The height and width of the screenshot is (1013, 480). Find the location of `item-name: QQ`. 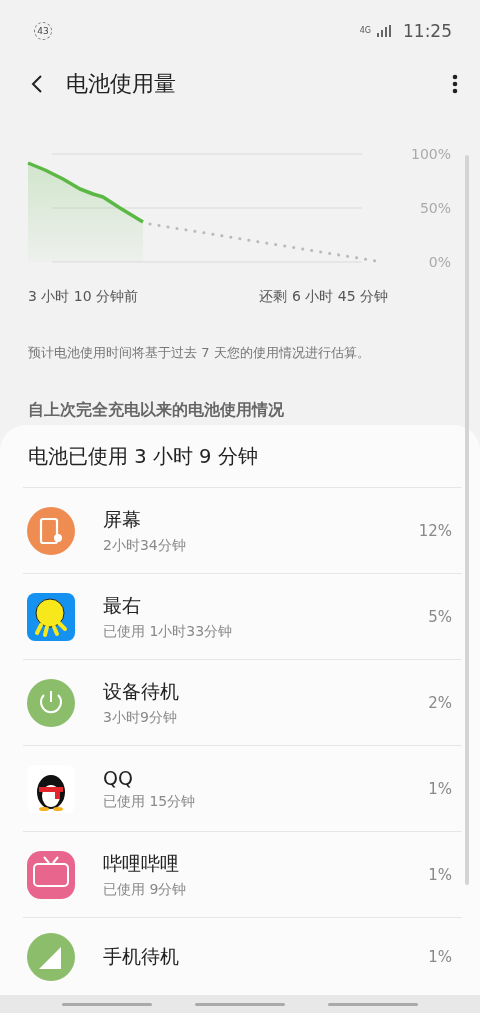

item-name: QQ is located at coordinates (118, 777).